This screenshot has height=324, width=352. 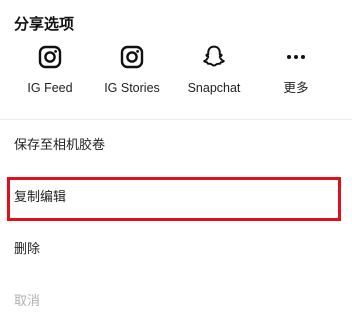 What do you see at coordinates (176, 250) in the screenshot?
I see `delete-button: 删除` at bounding box center [176, 250].